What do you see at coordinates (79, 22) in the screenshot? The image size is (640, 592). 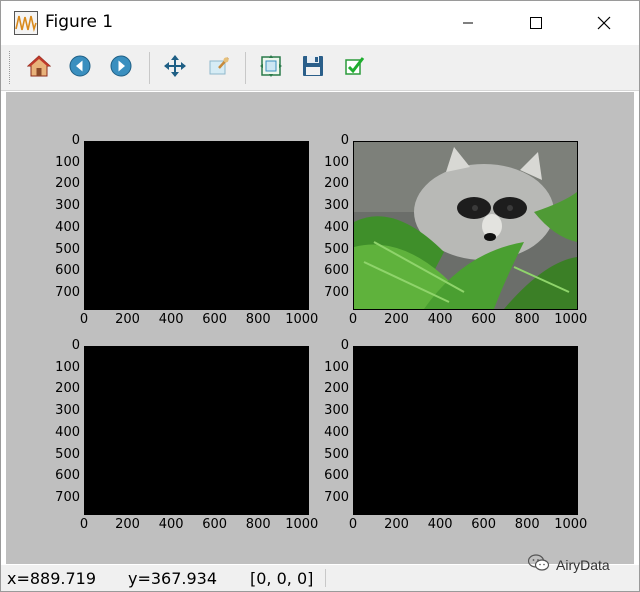 I see `window-title: Figure 1` at bounding box center [79, 22].